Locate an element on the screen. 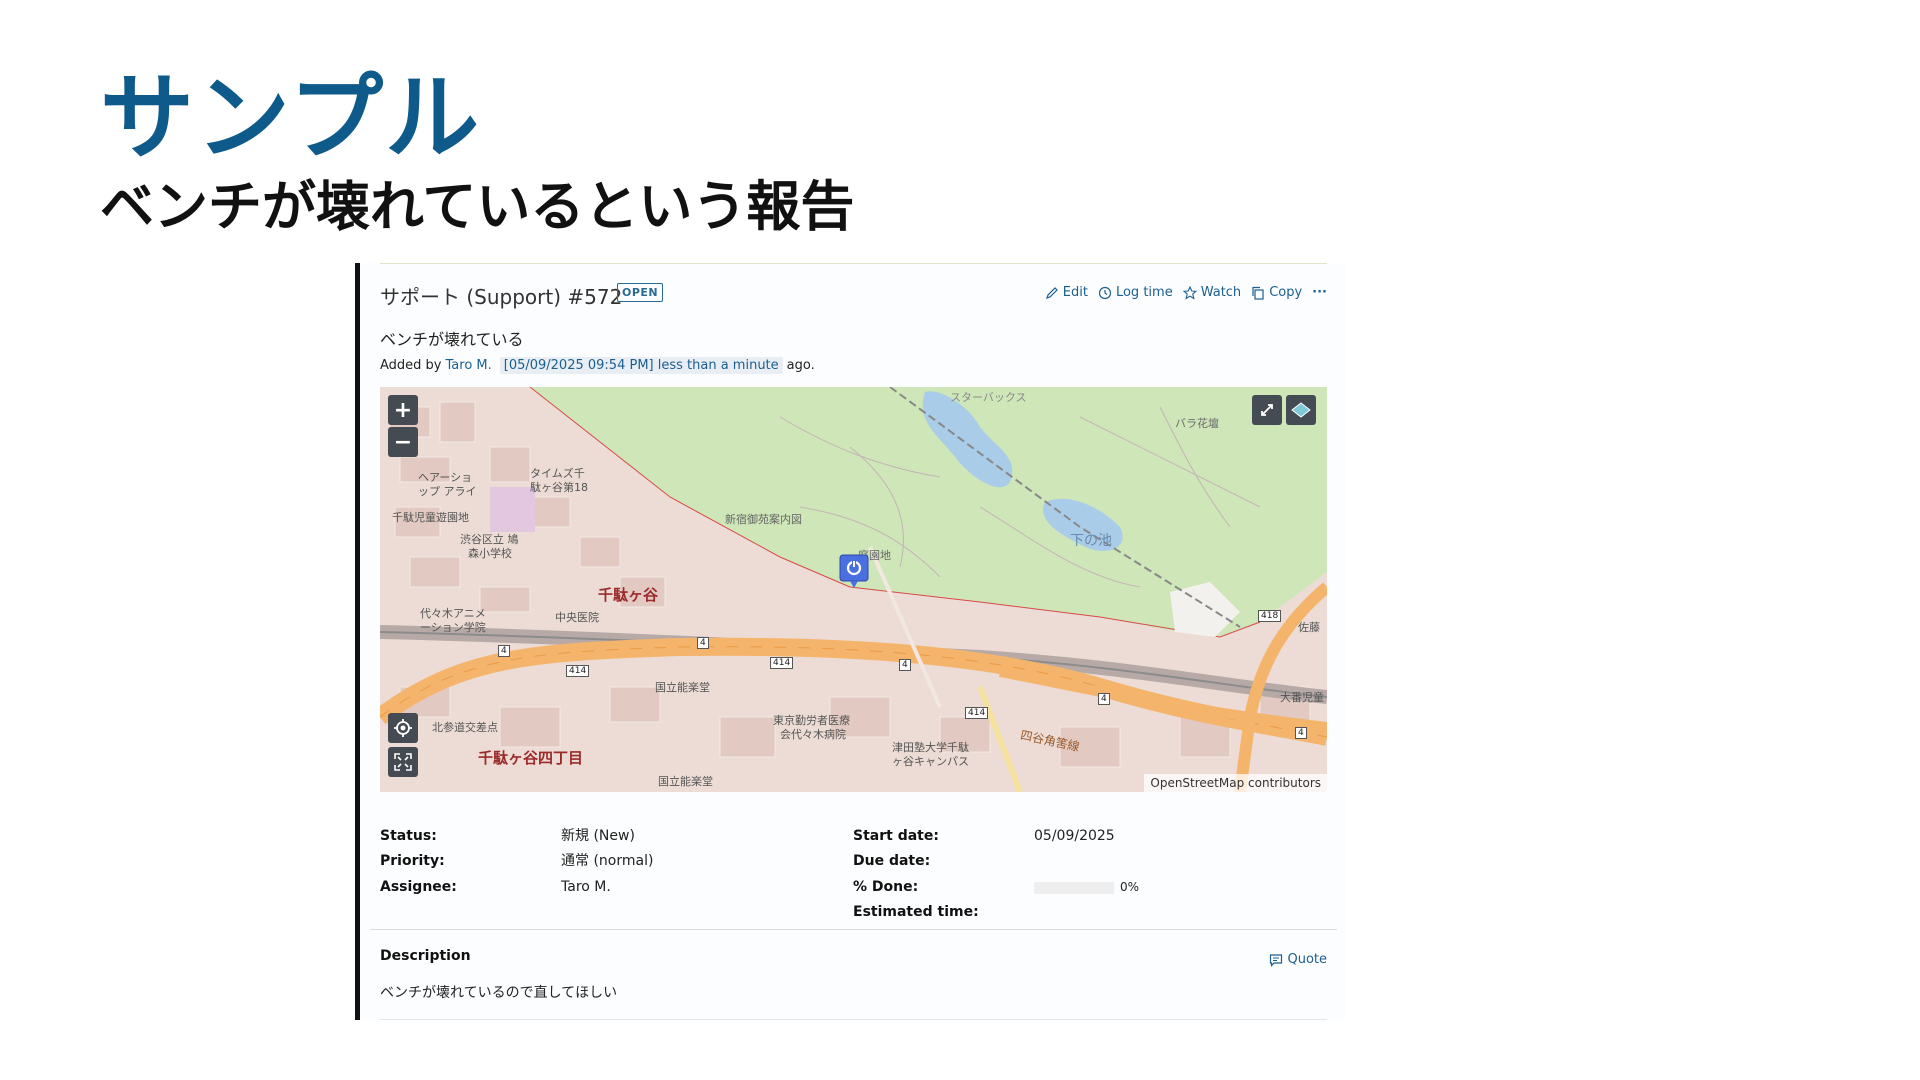  added-suffix: ago. is located at coordinates (800, 365).